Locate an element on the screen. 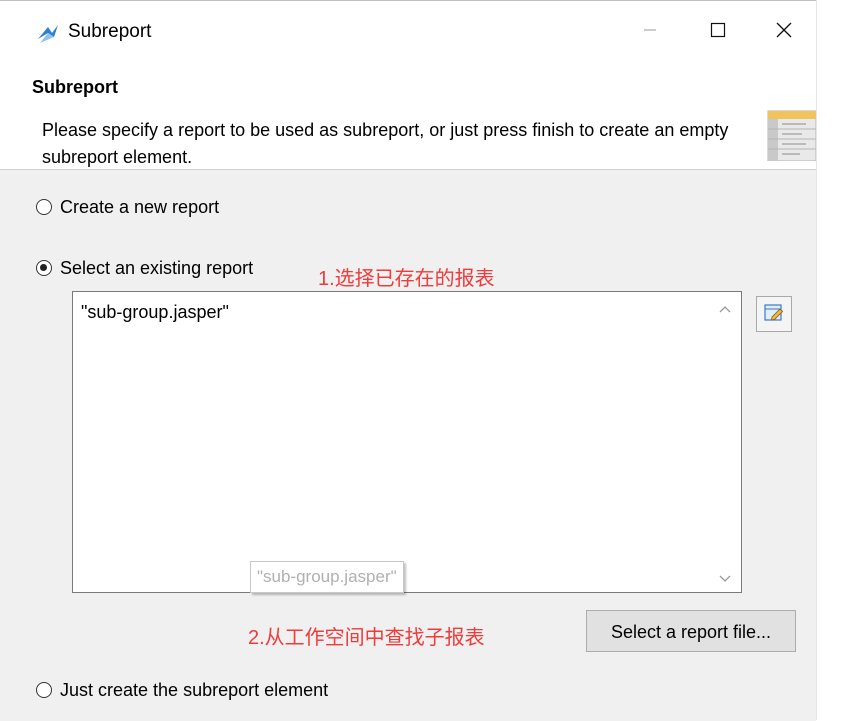  scroll-up-icon is located at coordinates (725, 310).